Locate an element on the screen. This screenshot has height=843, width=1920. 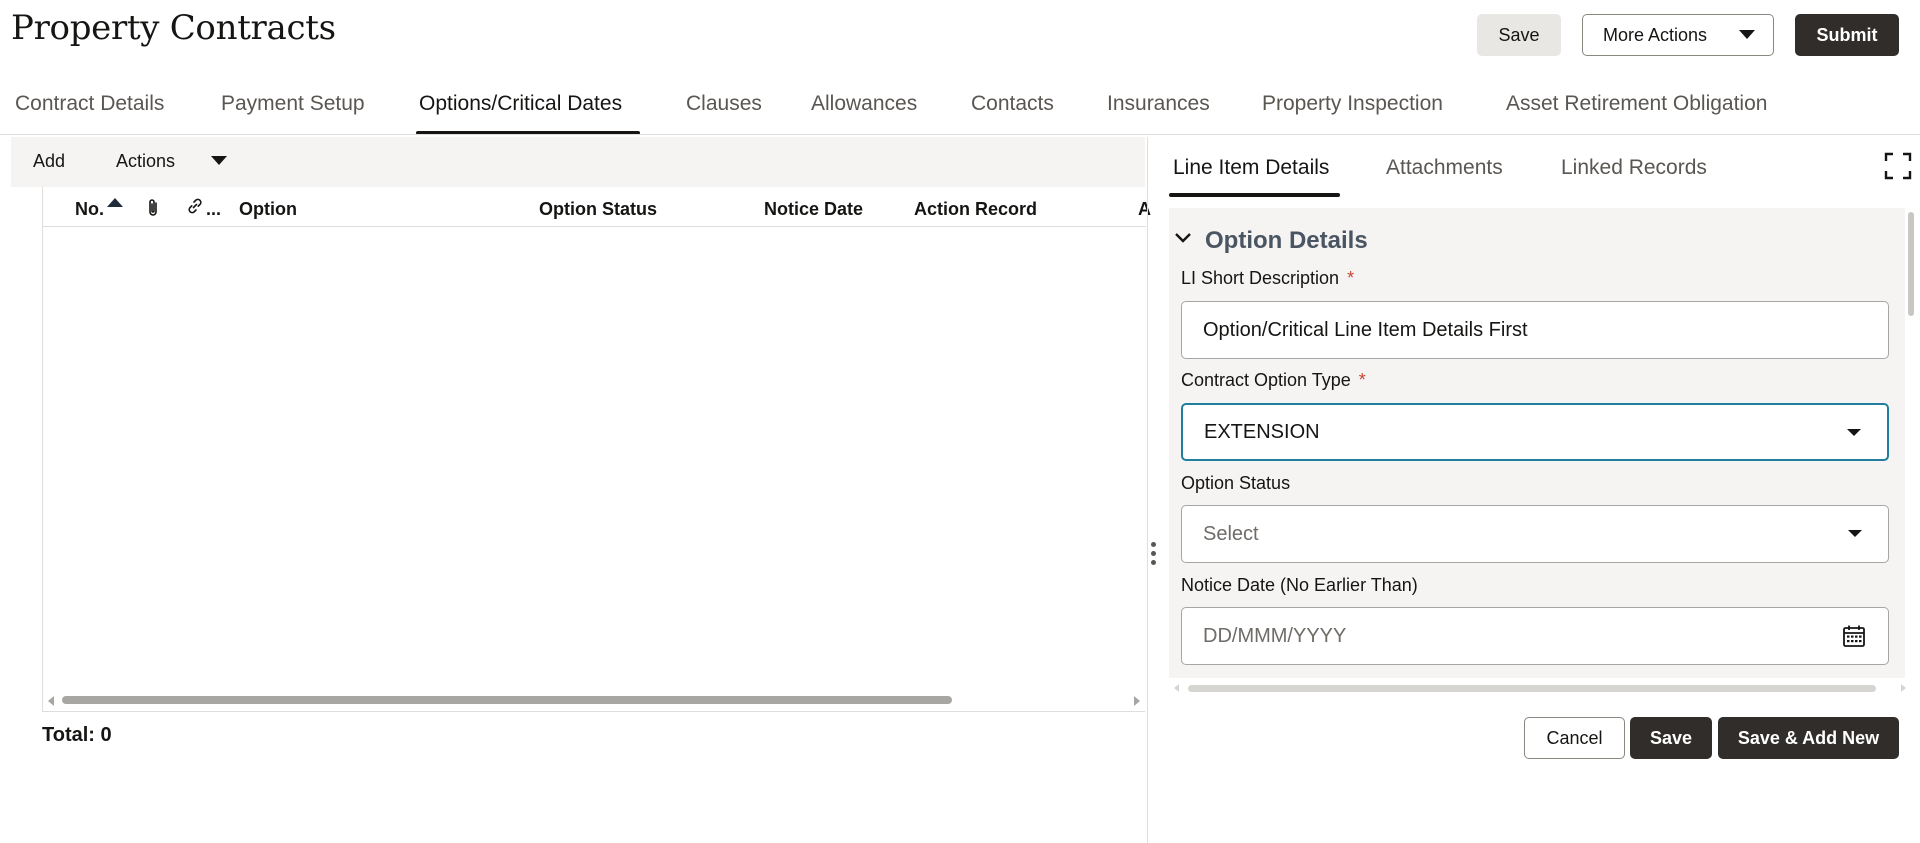
tab-asset-retirement-obligation: Asset Retirement Obligation is located at coordinates (1636, 104).